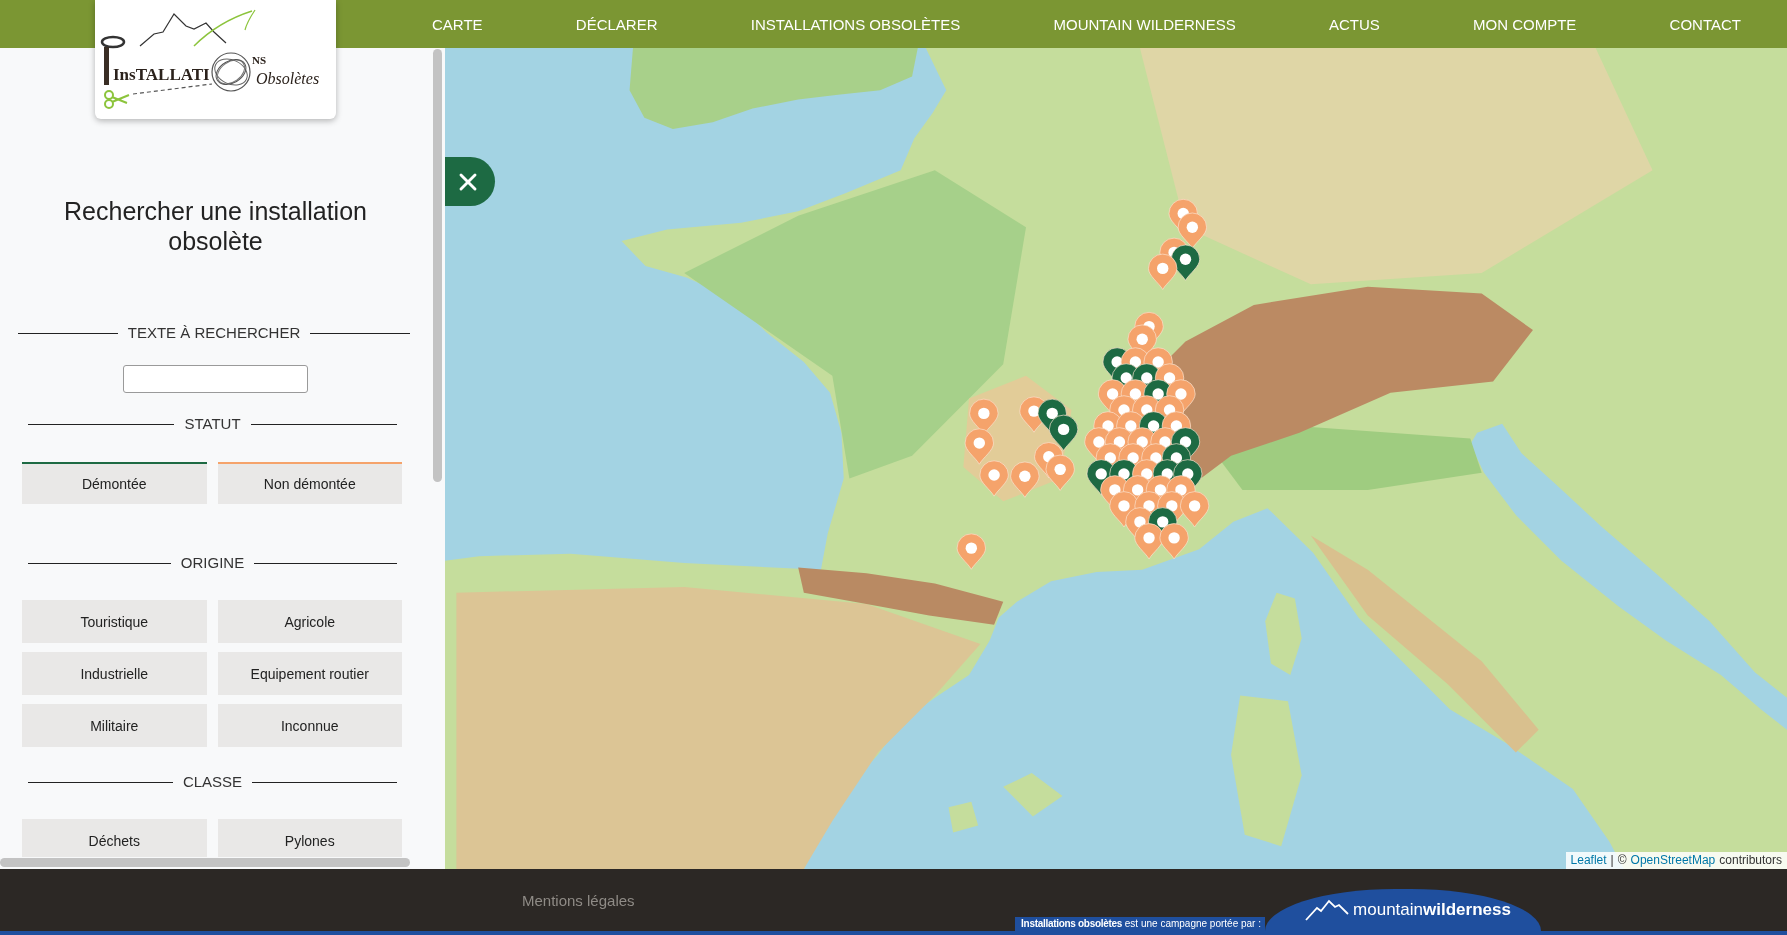 This screenshot has width=1787, height=935. I want to click on attribution-text: contributors, so click(1750, 860).